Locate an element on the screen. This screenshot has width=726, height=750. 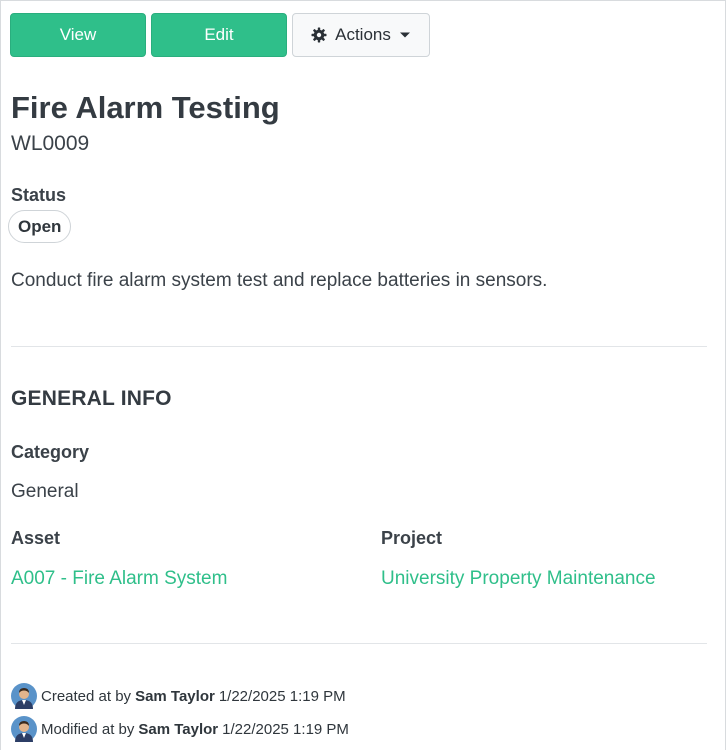
record-code: WL0009 is located at coordinates (50, 143).